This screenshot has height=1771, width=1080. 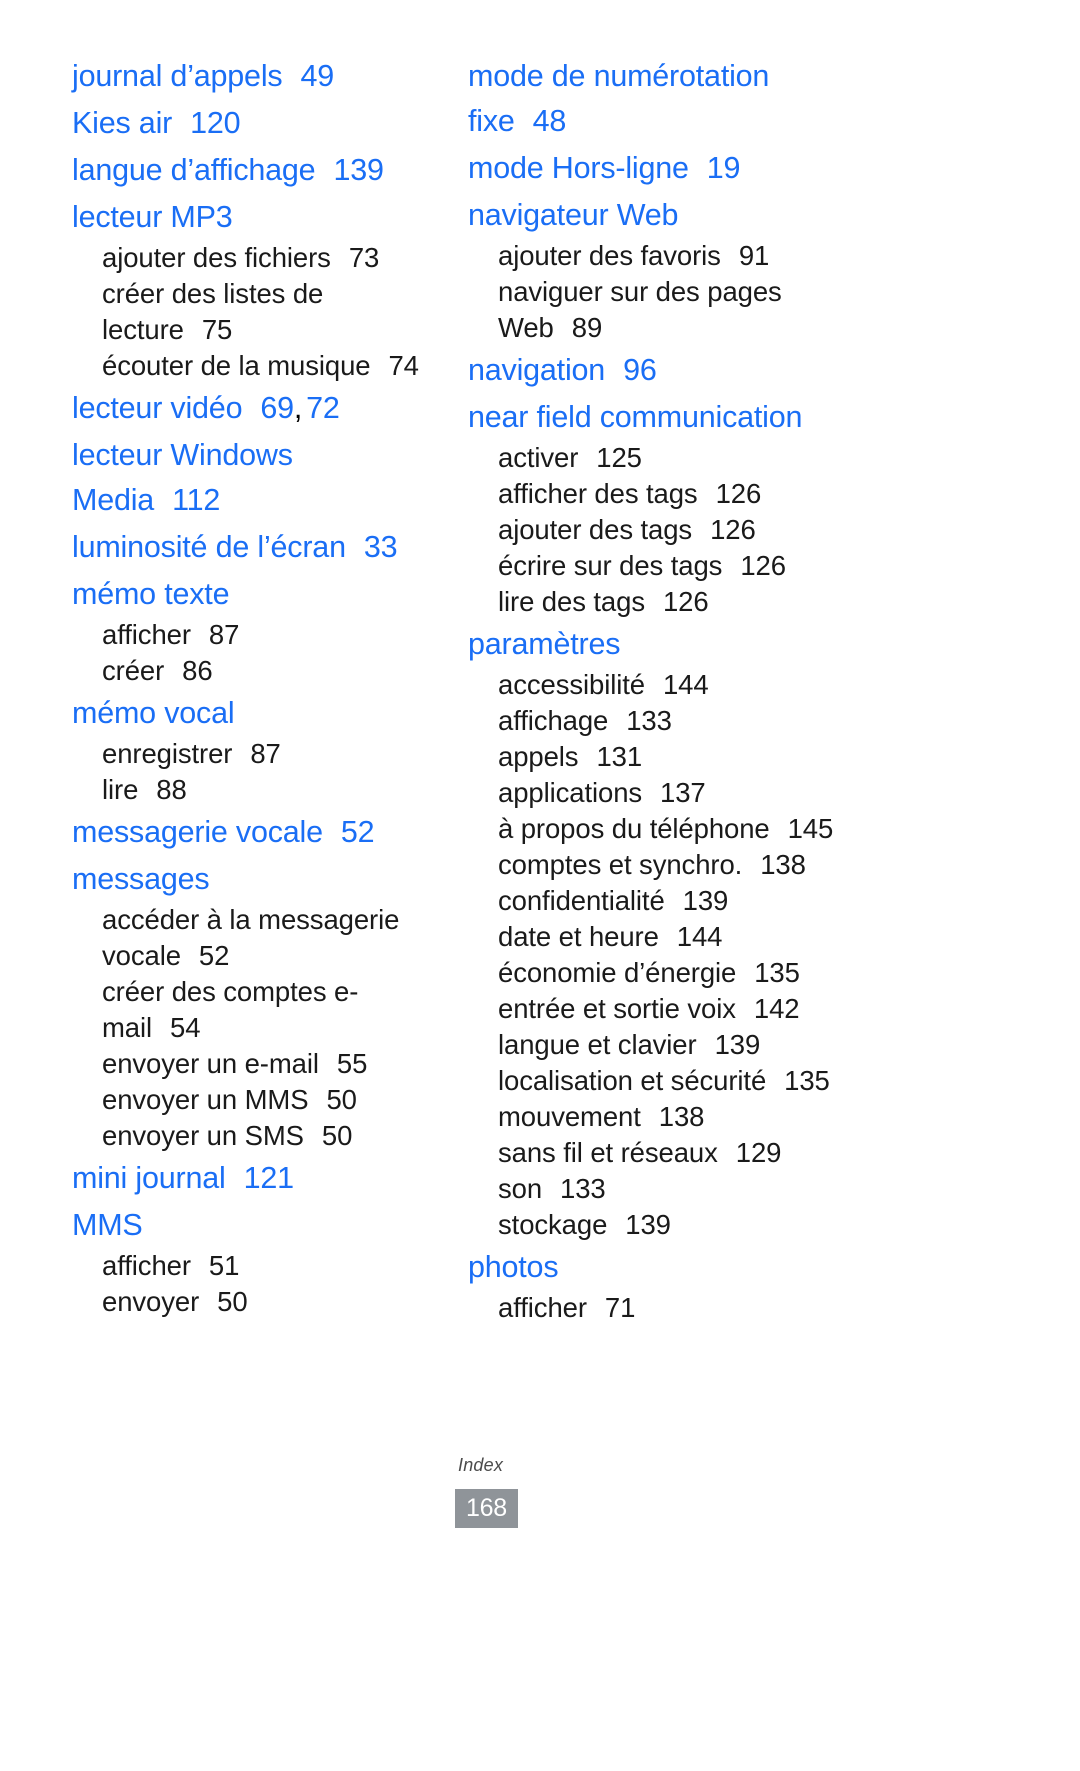 I want to click on index-page-number: 48, so click(x=549, y=121).